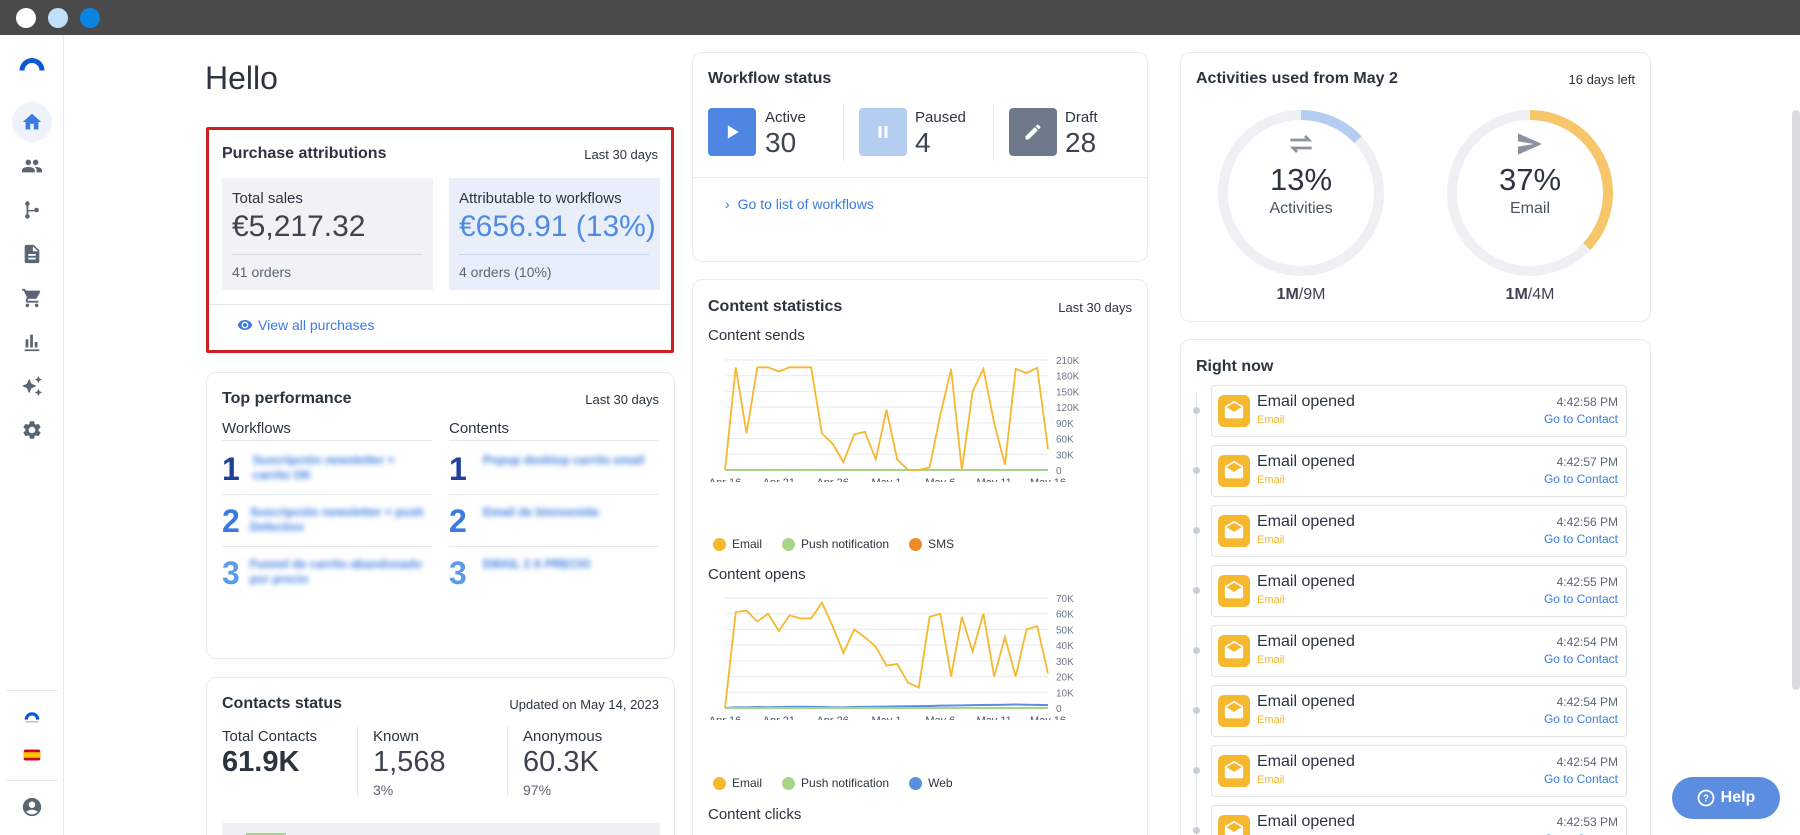 This screenshot has width=1800, height=835. I want to click on minimize-window-button, so click(58, 18).